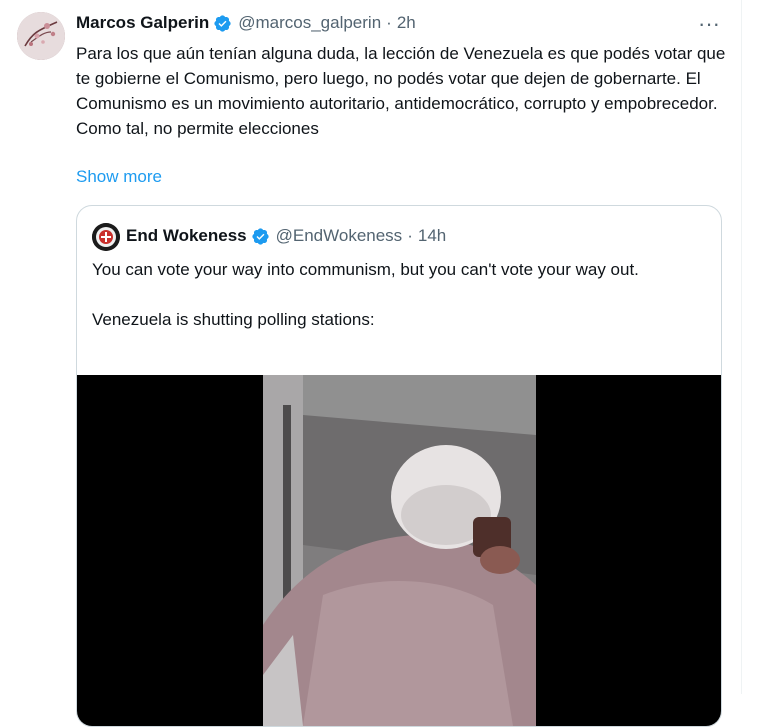 This screenshot has height=727, width=768. Describe the element at coordinates (41, 36) in the screenshot. I see `author-avatar` at that location.